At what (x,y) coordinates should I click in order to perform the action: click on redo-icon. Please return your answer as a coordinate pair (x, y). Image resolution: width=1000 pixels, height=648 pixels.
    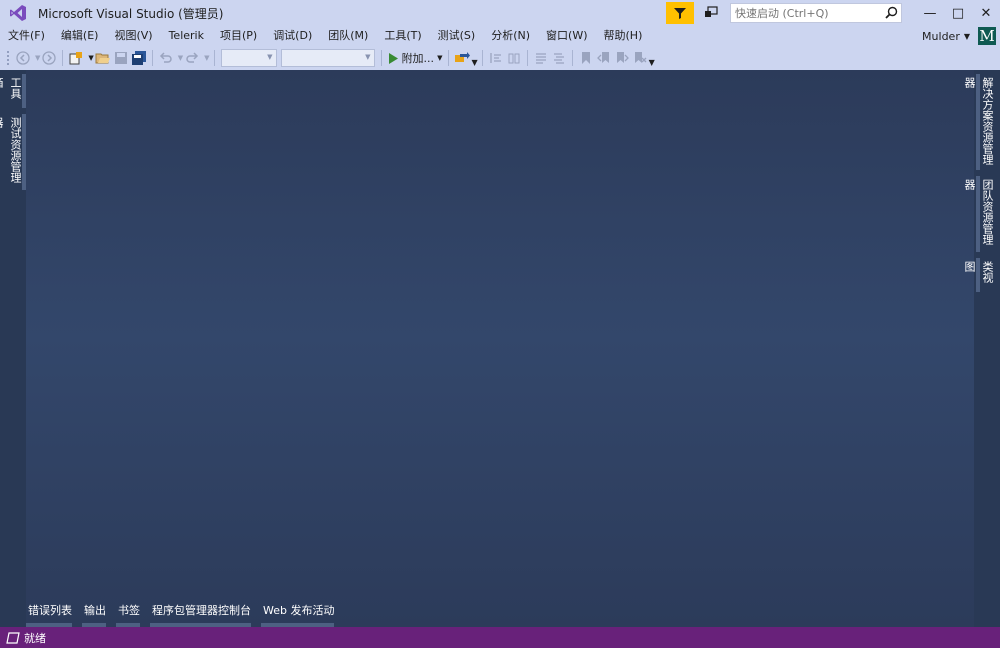
    Looking at the image, I should click on (192, 58).